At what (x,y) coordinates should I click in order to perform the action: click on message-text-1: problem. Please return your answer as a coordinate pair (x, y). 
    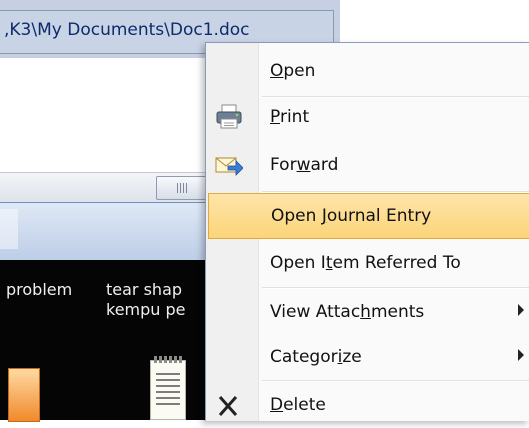
    Looking at the image, I should click on (39, 289).